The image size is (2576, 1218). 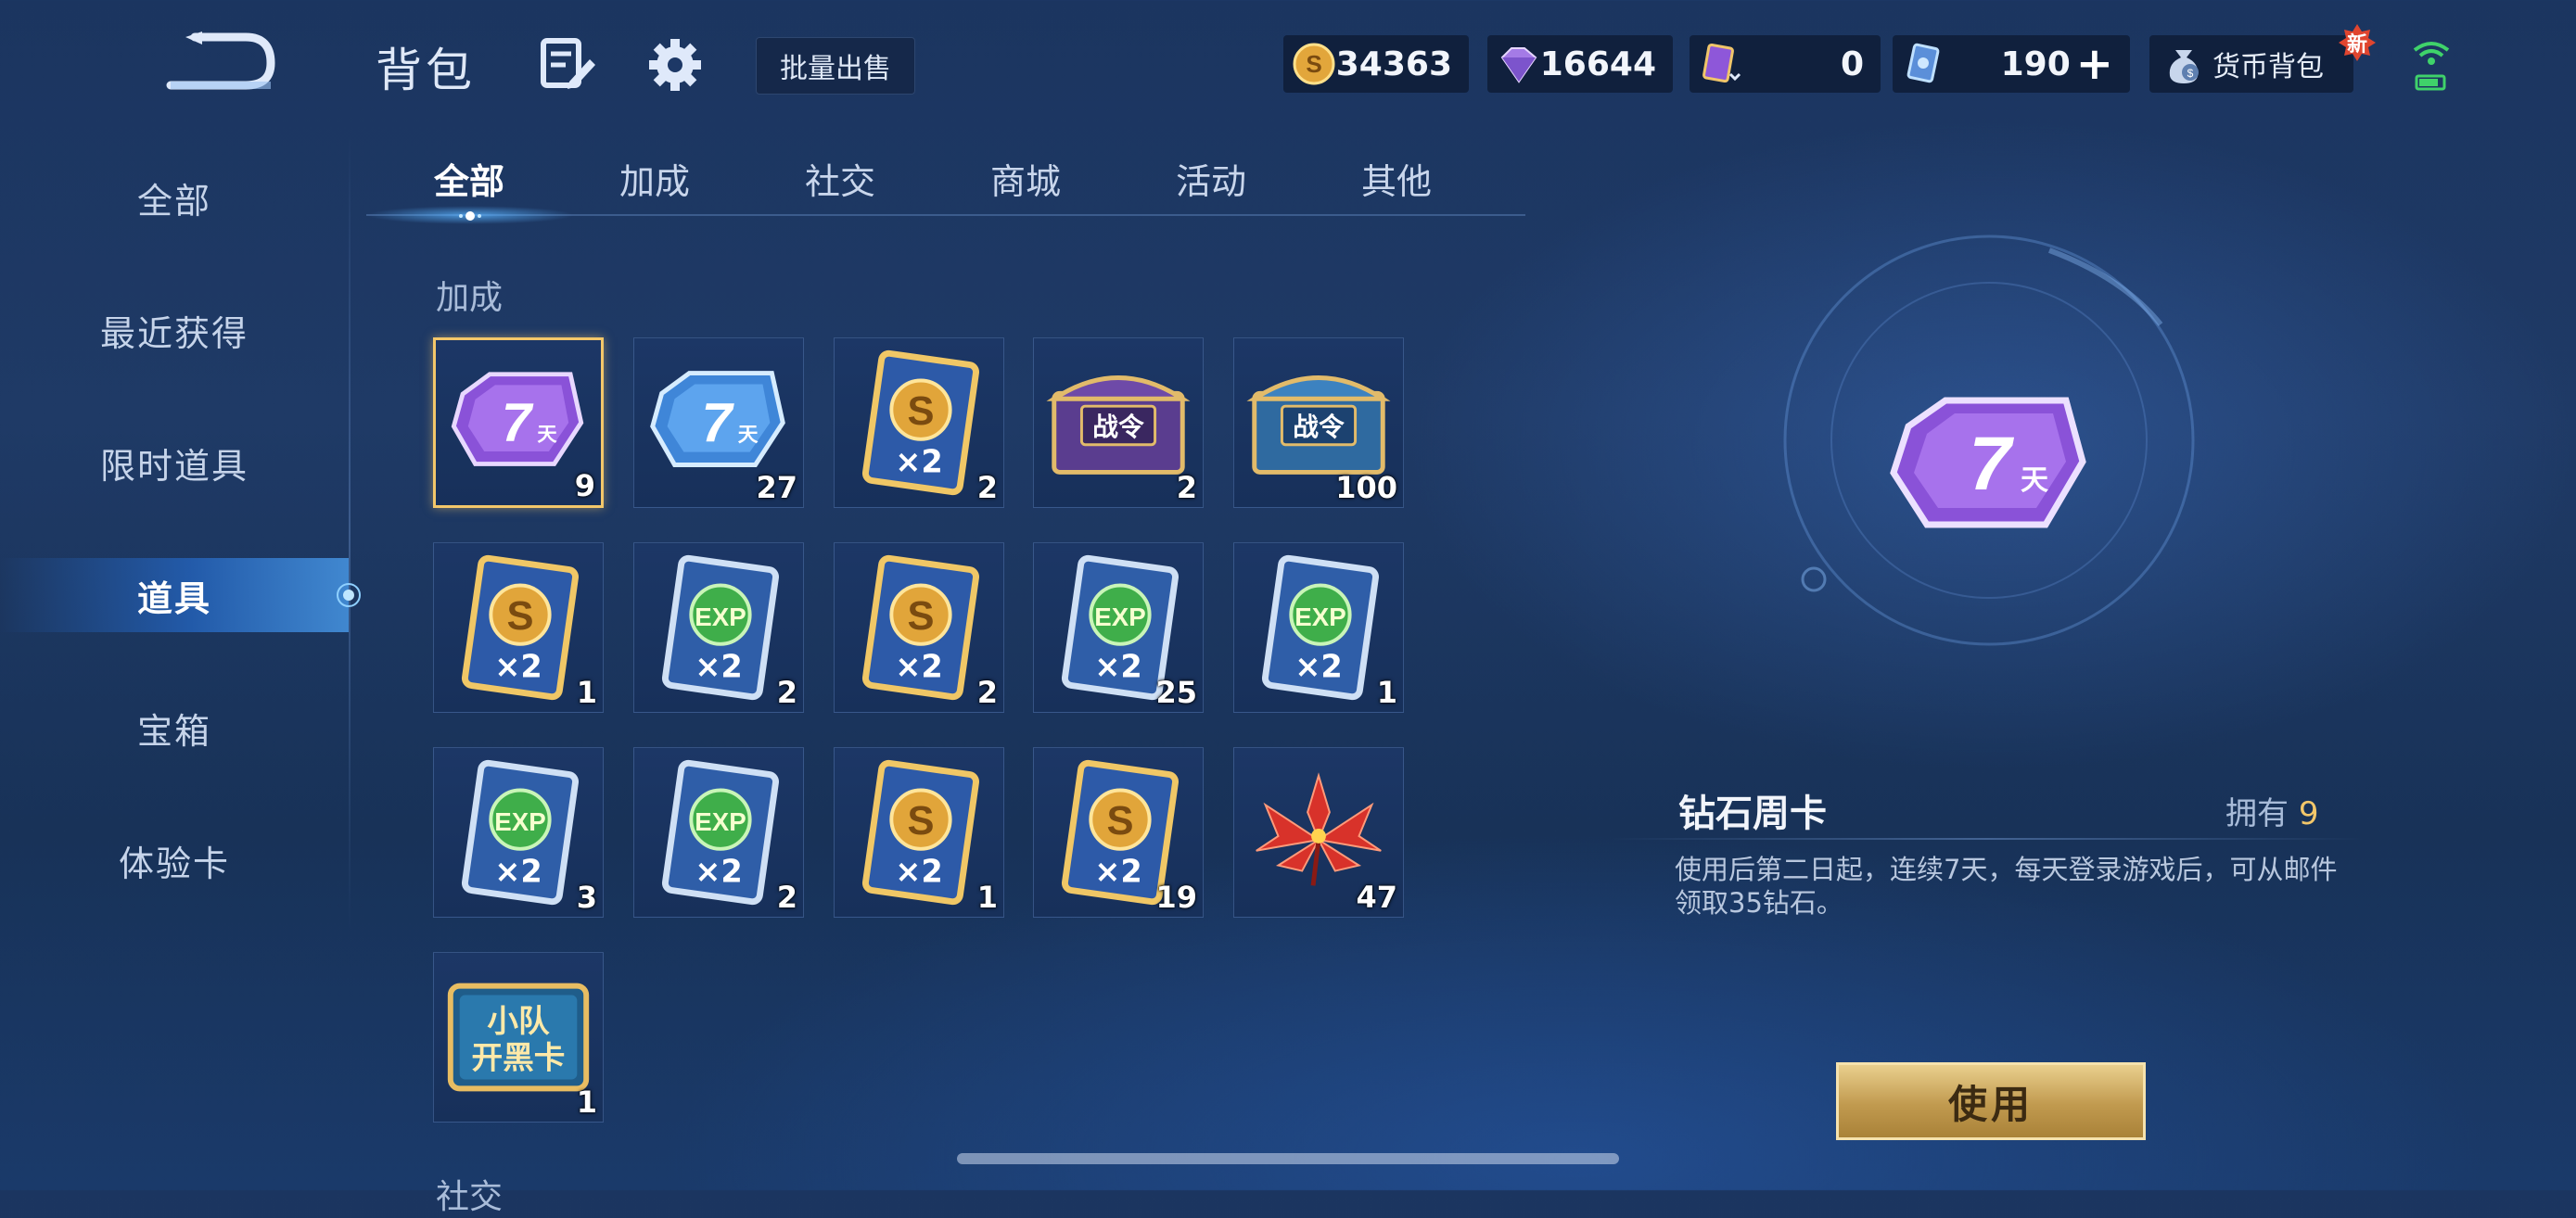 What do you see at coordinates (2356, 45) in the screenshot?
I see `new-badge-text: 新` at bounding box center [2356, 45].